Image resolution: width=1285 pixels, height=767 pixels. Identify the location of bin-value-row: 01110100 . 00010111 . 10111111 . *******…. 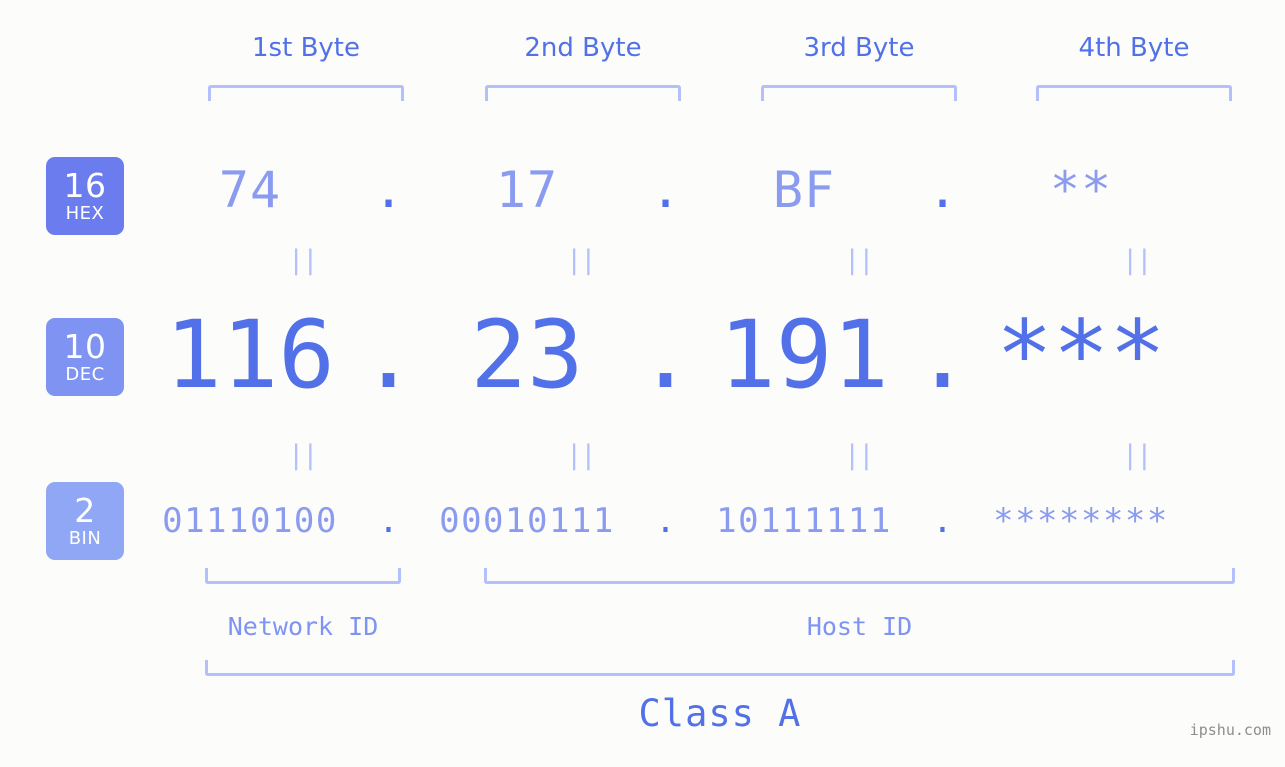
(705, 521).